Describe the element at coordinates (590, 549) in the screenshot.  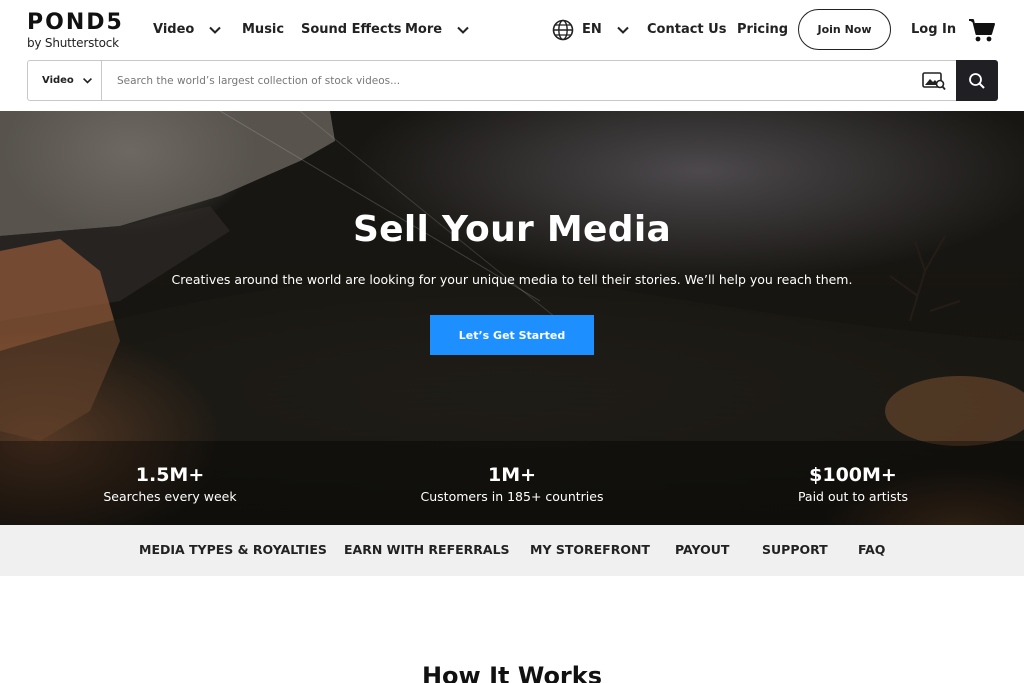
I see `subnav-storefront: MY STOREFRONT` at that location.